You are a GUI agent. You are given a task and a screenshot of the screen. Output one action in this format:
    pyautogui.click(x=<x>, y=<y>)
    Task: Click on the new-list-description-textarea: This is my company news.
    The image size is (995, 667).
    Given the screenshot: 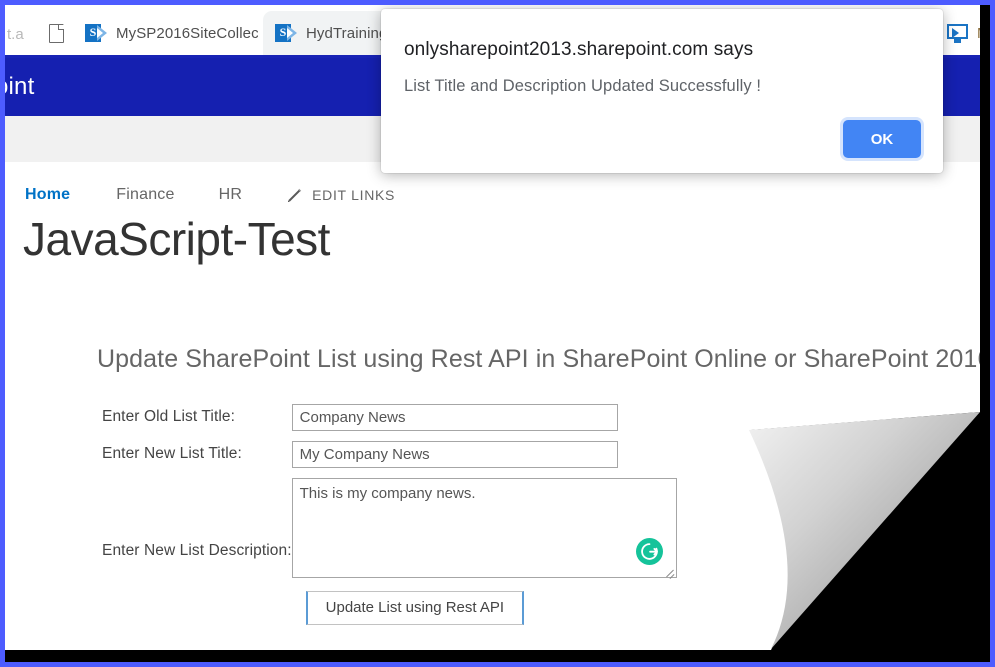 What is the action you would take?
    pyautogui.click(x=484, y=527)
    